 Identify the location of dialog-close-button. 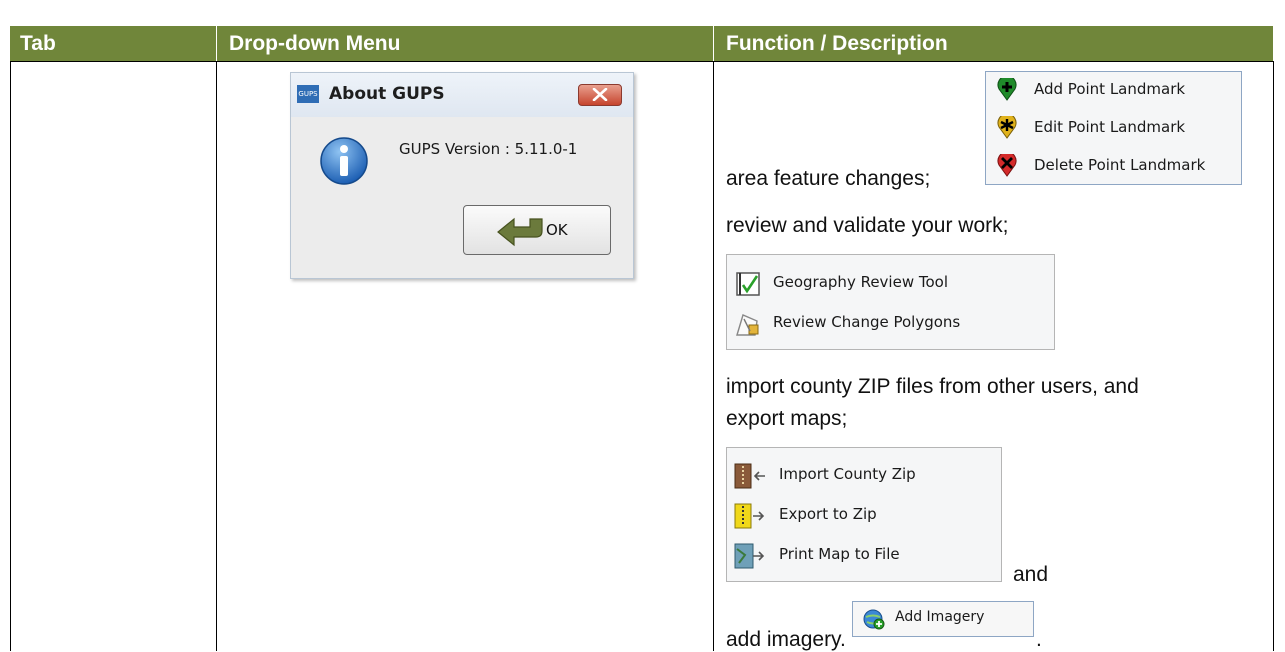
(600, 95).